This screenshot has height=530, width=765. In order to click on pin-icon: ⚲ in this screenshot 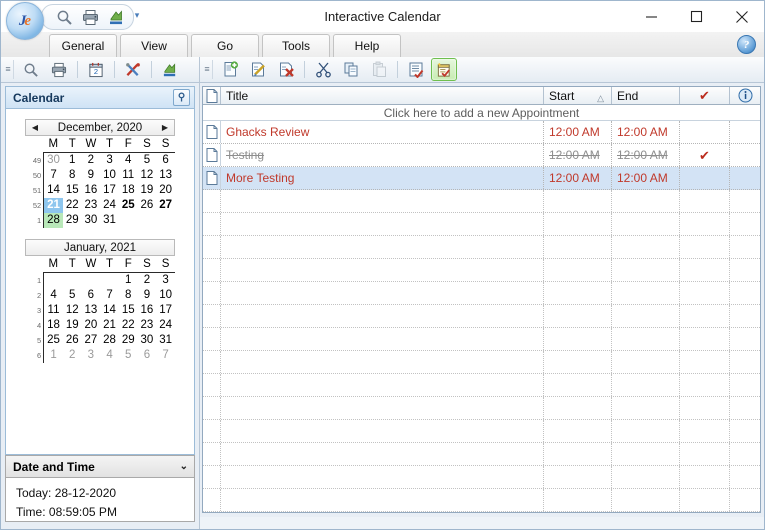, I will do `click(181, 97)`.